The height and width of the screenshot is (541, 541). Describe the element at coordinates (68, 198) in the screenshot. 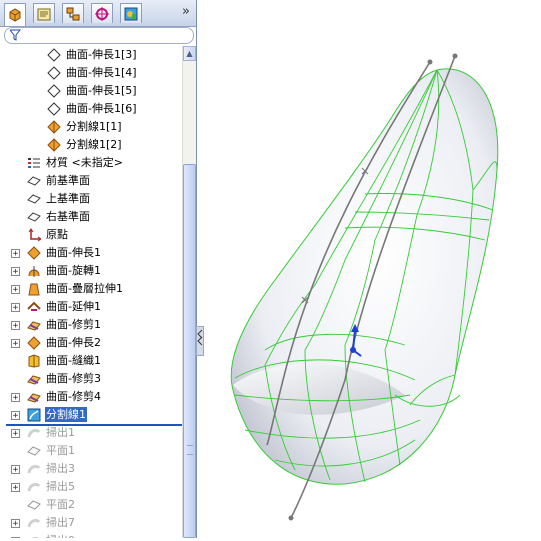

I see `feature-tree-item-label: 上基準面` at that location.